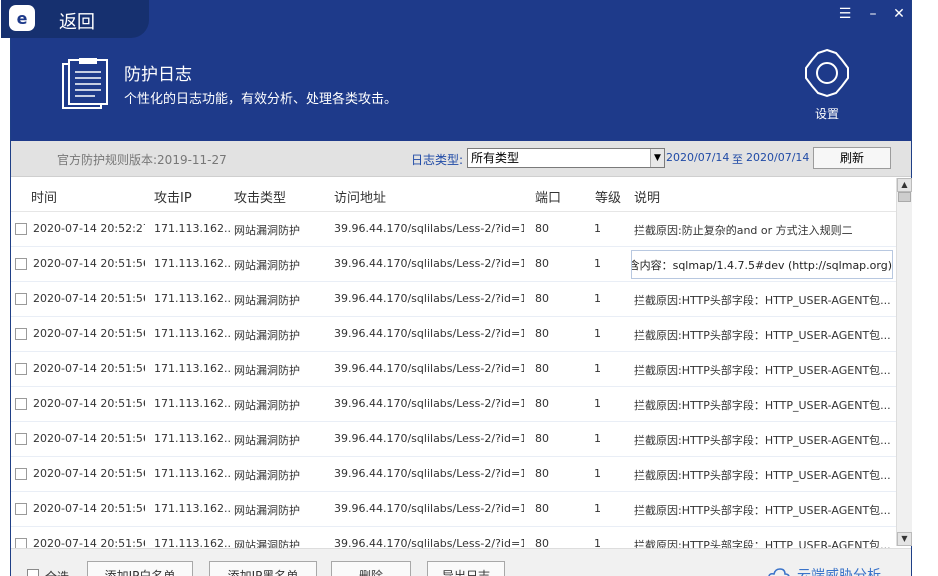 The width and height of the screenshot is (938, 576). What do you see at coordinates (261, 99) in the screenshot?
I see `page-subtitle: 个性化的日志功能，有效分析、处理各类攻击。` at bounding box center [261, 99].